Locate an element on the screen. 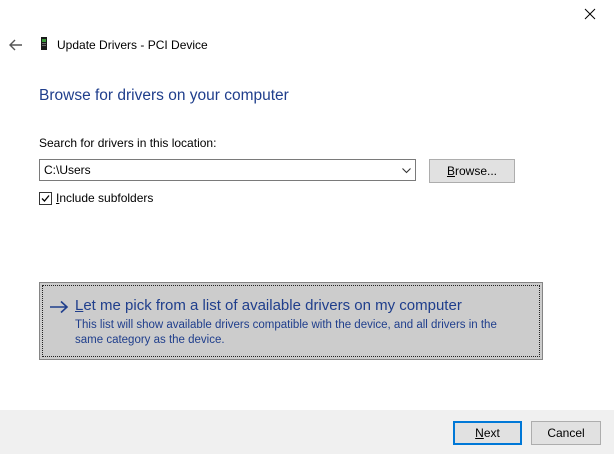  close-button is located at coordinates (590, 14).